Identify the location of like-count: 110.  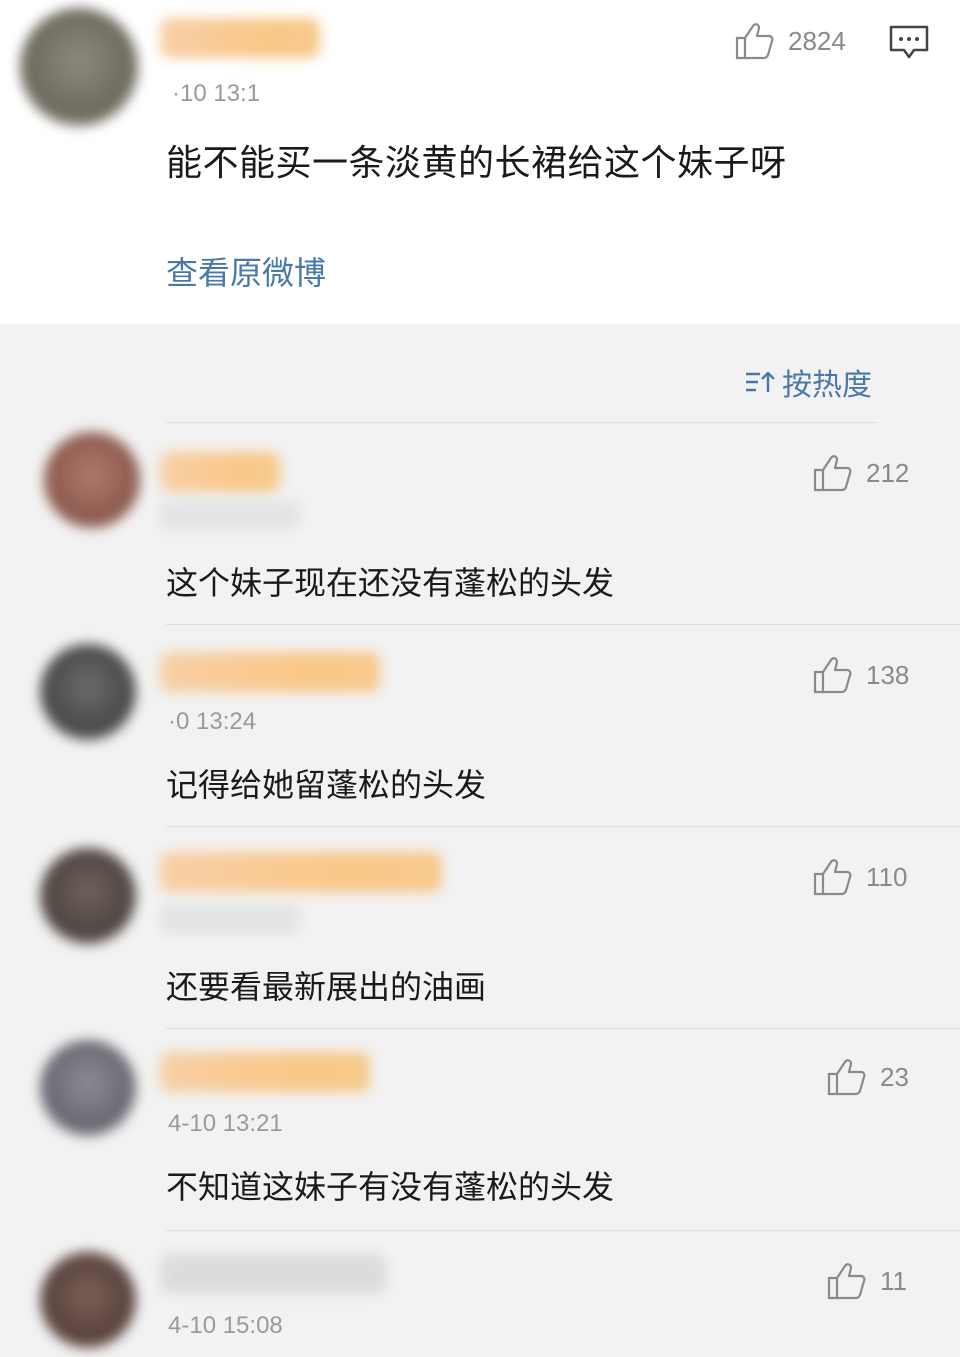
(887, 876).